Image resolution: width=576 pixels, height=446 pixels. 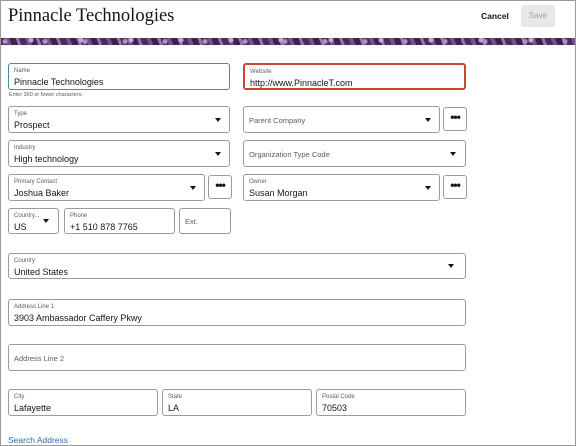 What do you see at coordinates (19, 397) in the screenshot?
I see `city-label: City` at bounding box center [19, 397].